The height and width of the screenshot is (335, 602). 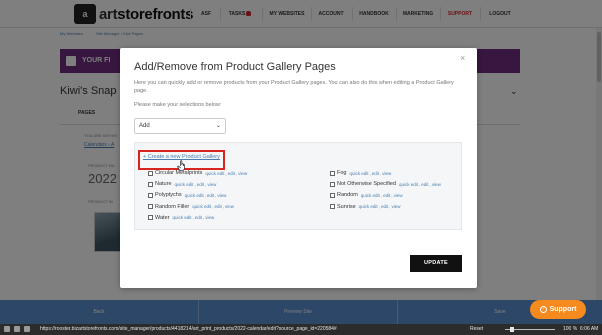 What do you see at coordinates (347, 195) in the screenshot?
I see `gallery-name: Random` at bounding box center [347, 195].